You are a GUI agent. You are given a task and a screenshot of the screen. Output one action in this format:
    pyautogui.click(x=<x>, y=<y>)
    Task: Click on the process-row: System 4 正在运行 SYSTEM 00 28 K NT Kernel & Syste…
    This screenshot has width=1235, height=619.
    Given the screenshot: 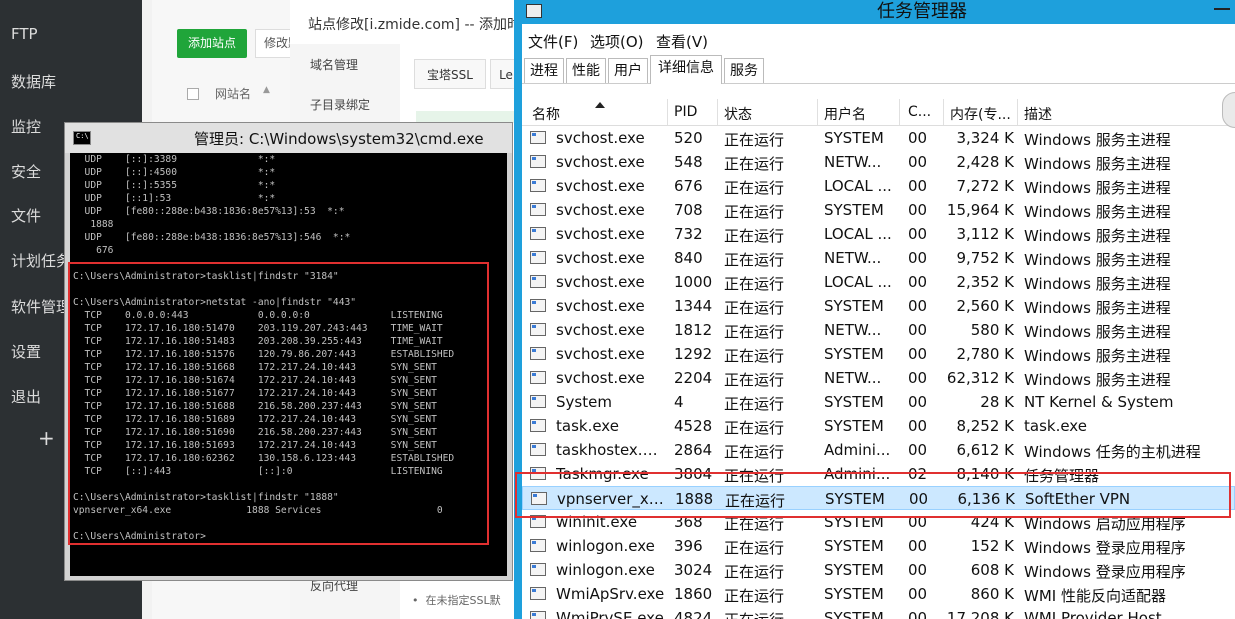 What is the action you would take?
    pyautogui.click(x=878, y=402)
    